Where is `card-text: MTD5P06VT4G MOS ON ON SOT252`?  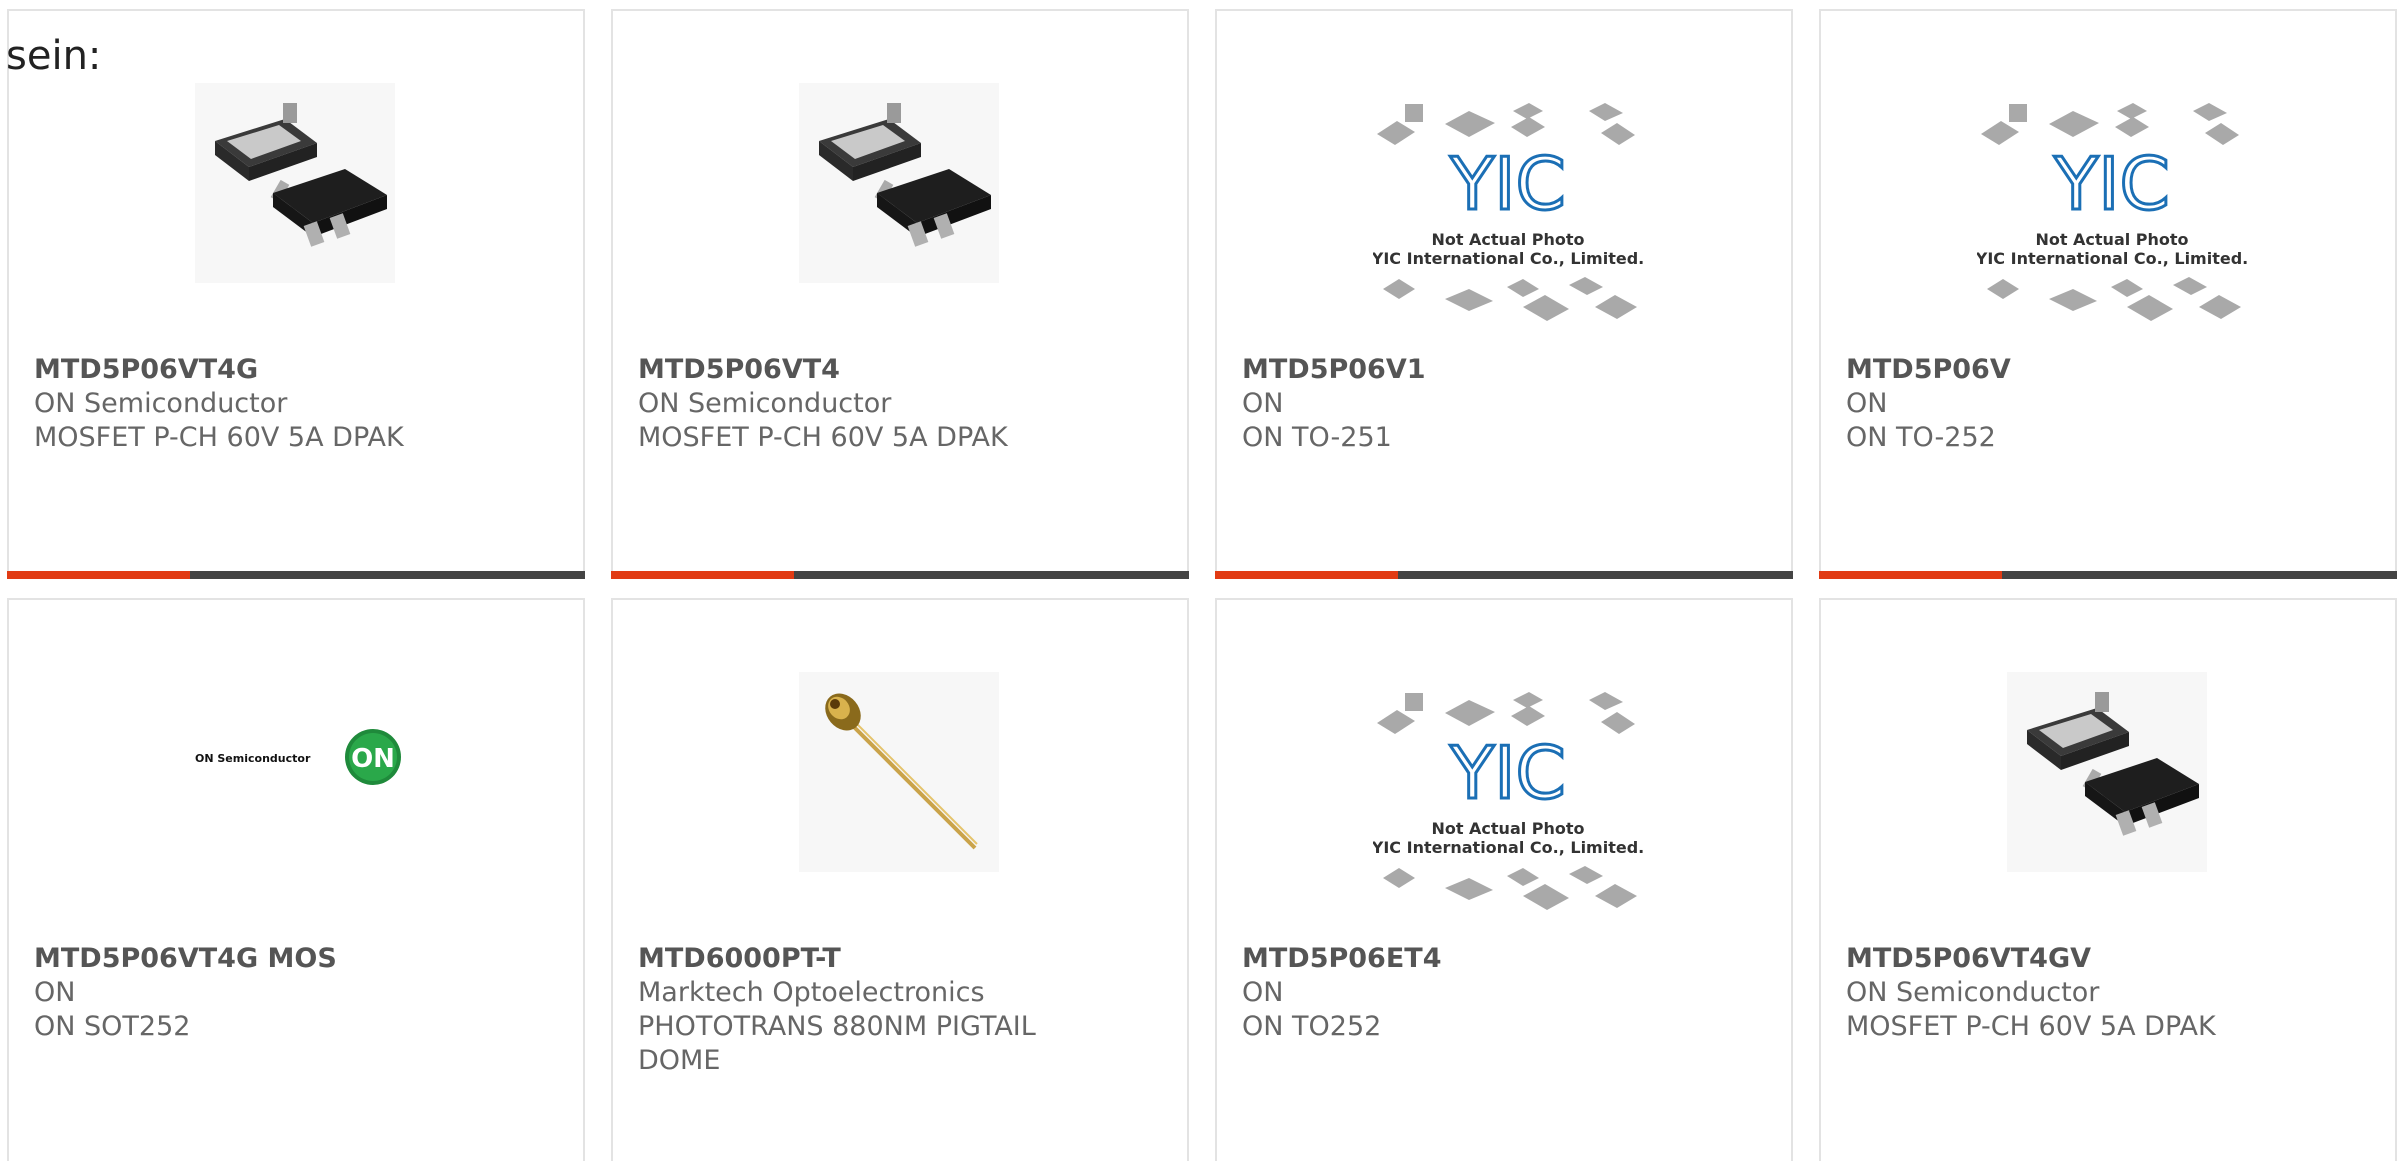
card-text: MTD5P06VT4G MOS ON ON SOT252 is located at coordinates (284, 993).